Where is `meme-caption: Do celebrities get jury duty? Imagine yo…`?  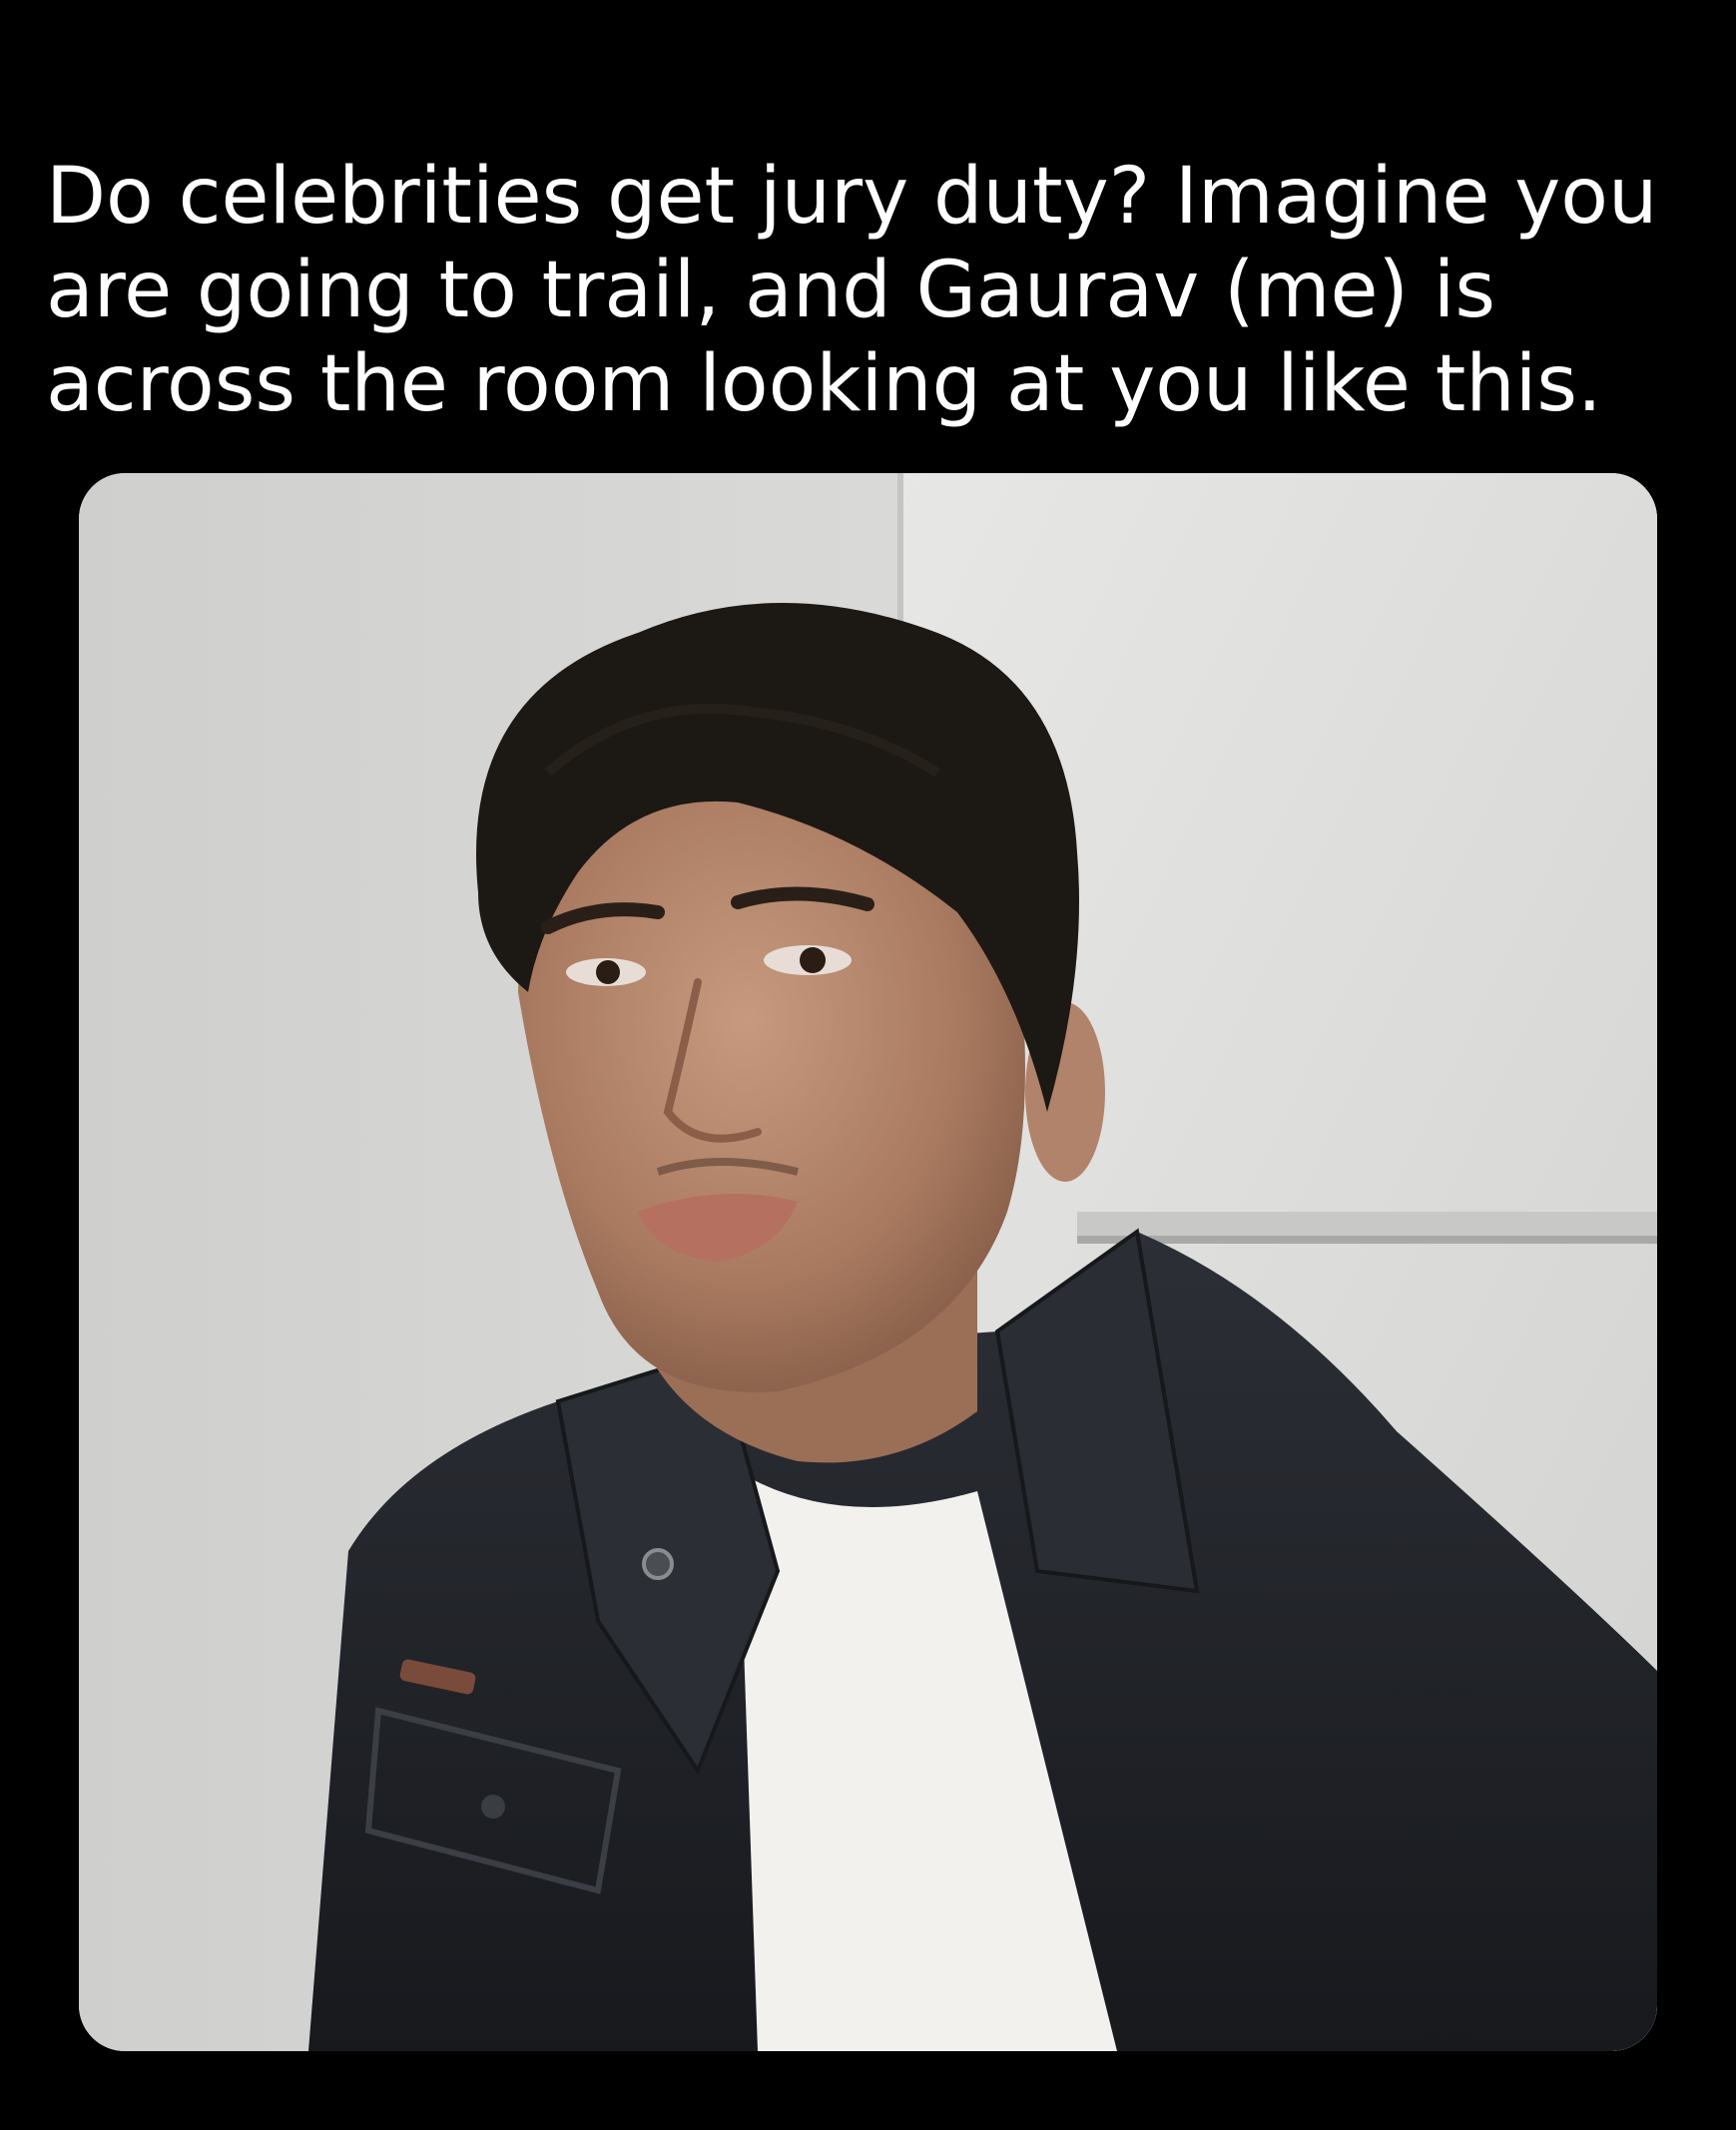 meme-caption: Do celebrities get jury duty? Imagine yo… is located at coordinates (864, 291).